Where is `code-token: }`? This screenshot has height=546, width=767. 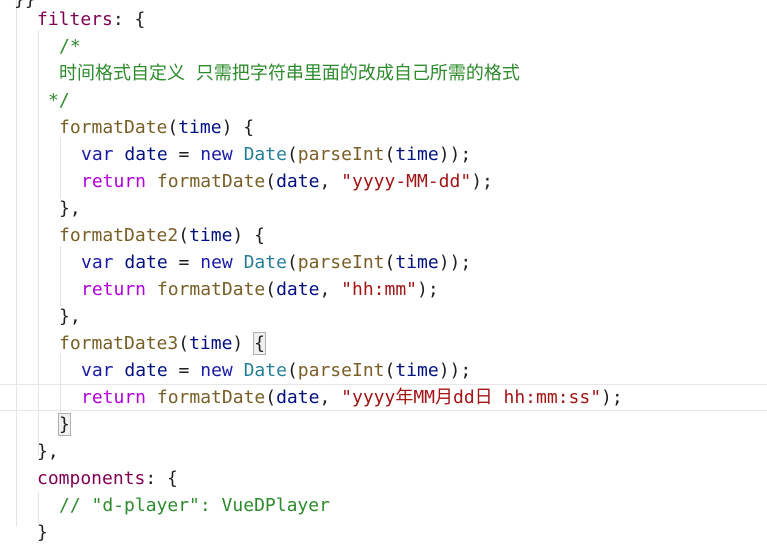 code-token: } is located at coordinates (42, 532).